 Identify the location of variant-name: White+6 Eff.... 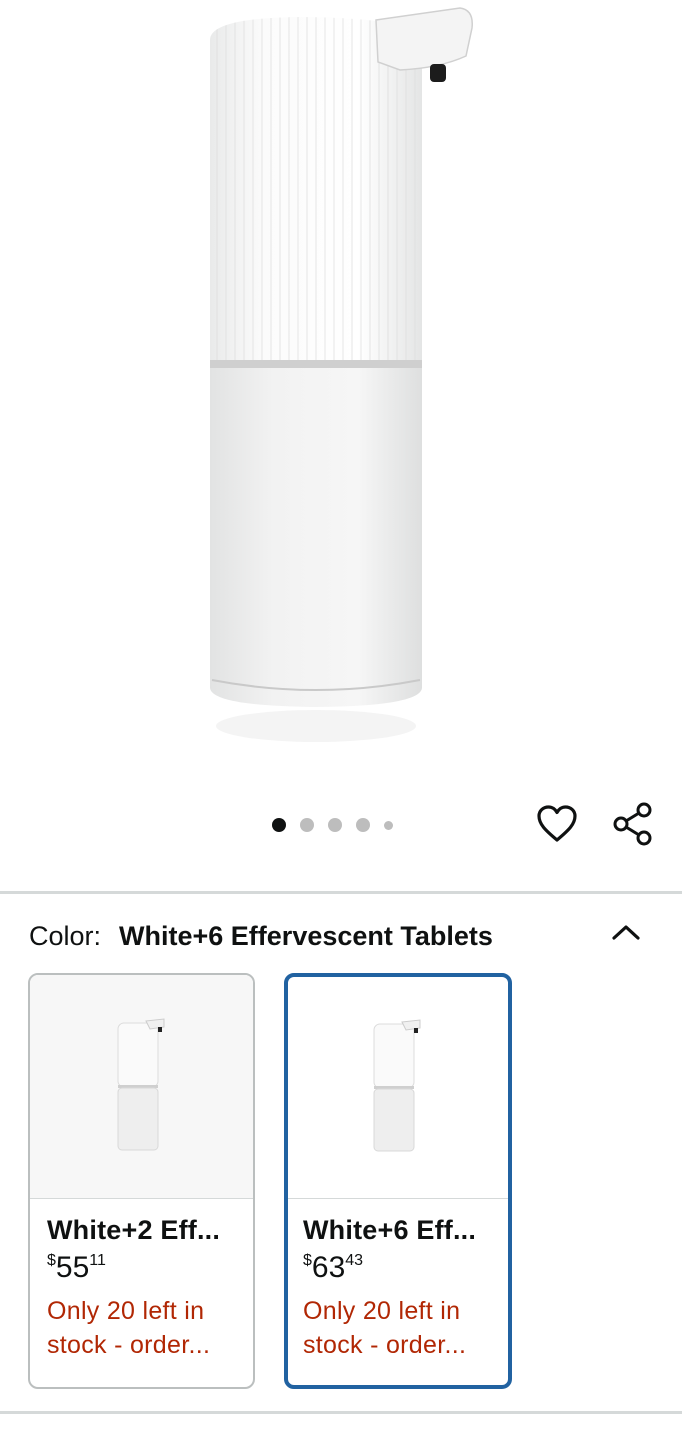
(390, 1230).